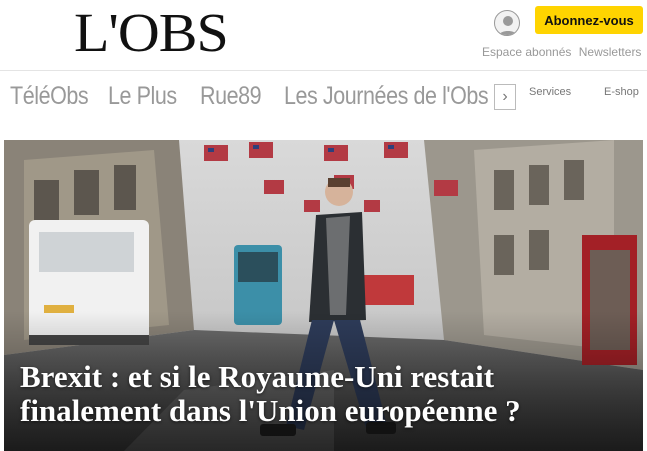  I want to click on nav-services-link: Services, so click(550, 92).